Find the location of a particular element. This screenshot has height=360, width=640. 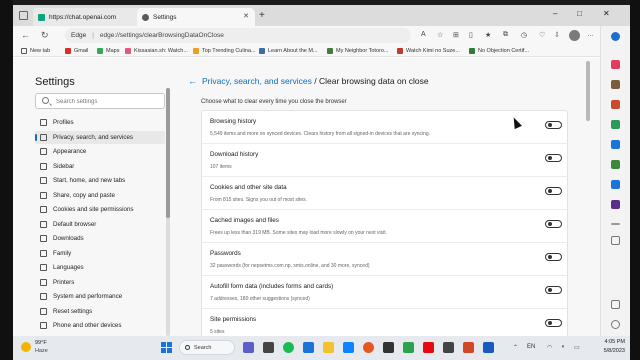

language-icon: EN is located at coordinates (531, 347).